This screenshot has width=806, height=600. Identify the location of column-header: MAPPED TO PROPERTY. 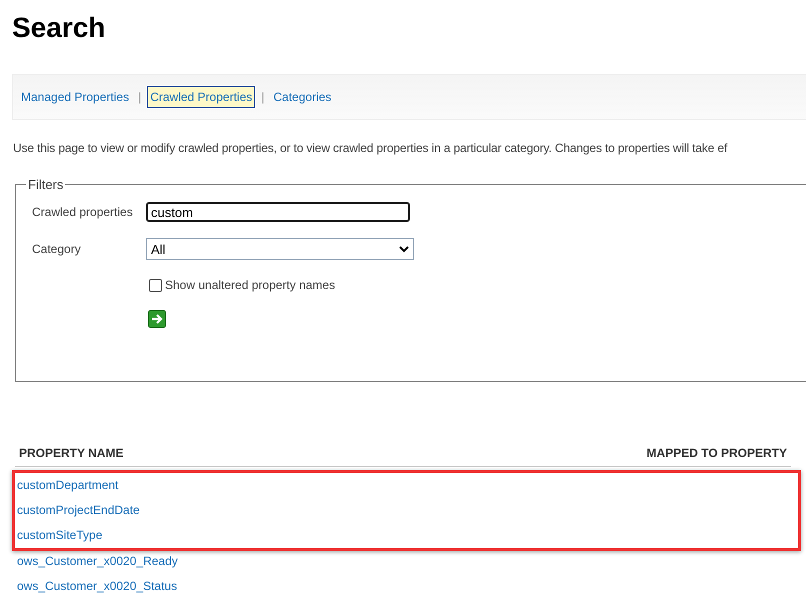
(570, 454).